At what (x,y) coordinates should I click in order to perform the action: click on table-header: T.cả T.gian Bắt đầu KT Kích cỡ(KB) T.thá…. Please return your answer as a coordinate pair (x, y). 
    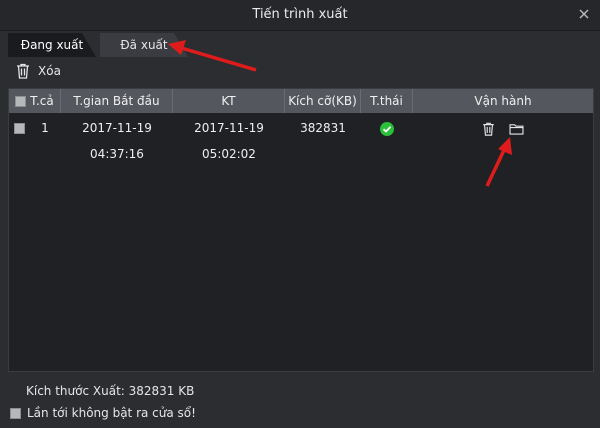
    Looking at the image, I should click on (301, 101).